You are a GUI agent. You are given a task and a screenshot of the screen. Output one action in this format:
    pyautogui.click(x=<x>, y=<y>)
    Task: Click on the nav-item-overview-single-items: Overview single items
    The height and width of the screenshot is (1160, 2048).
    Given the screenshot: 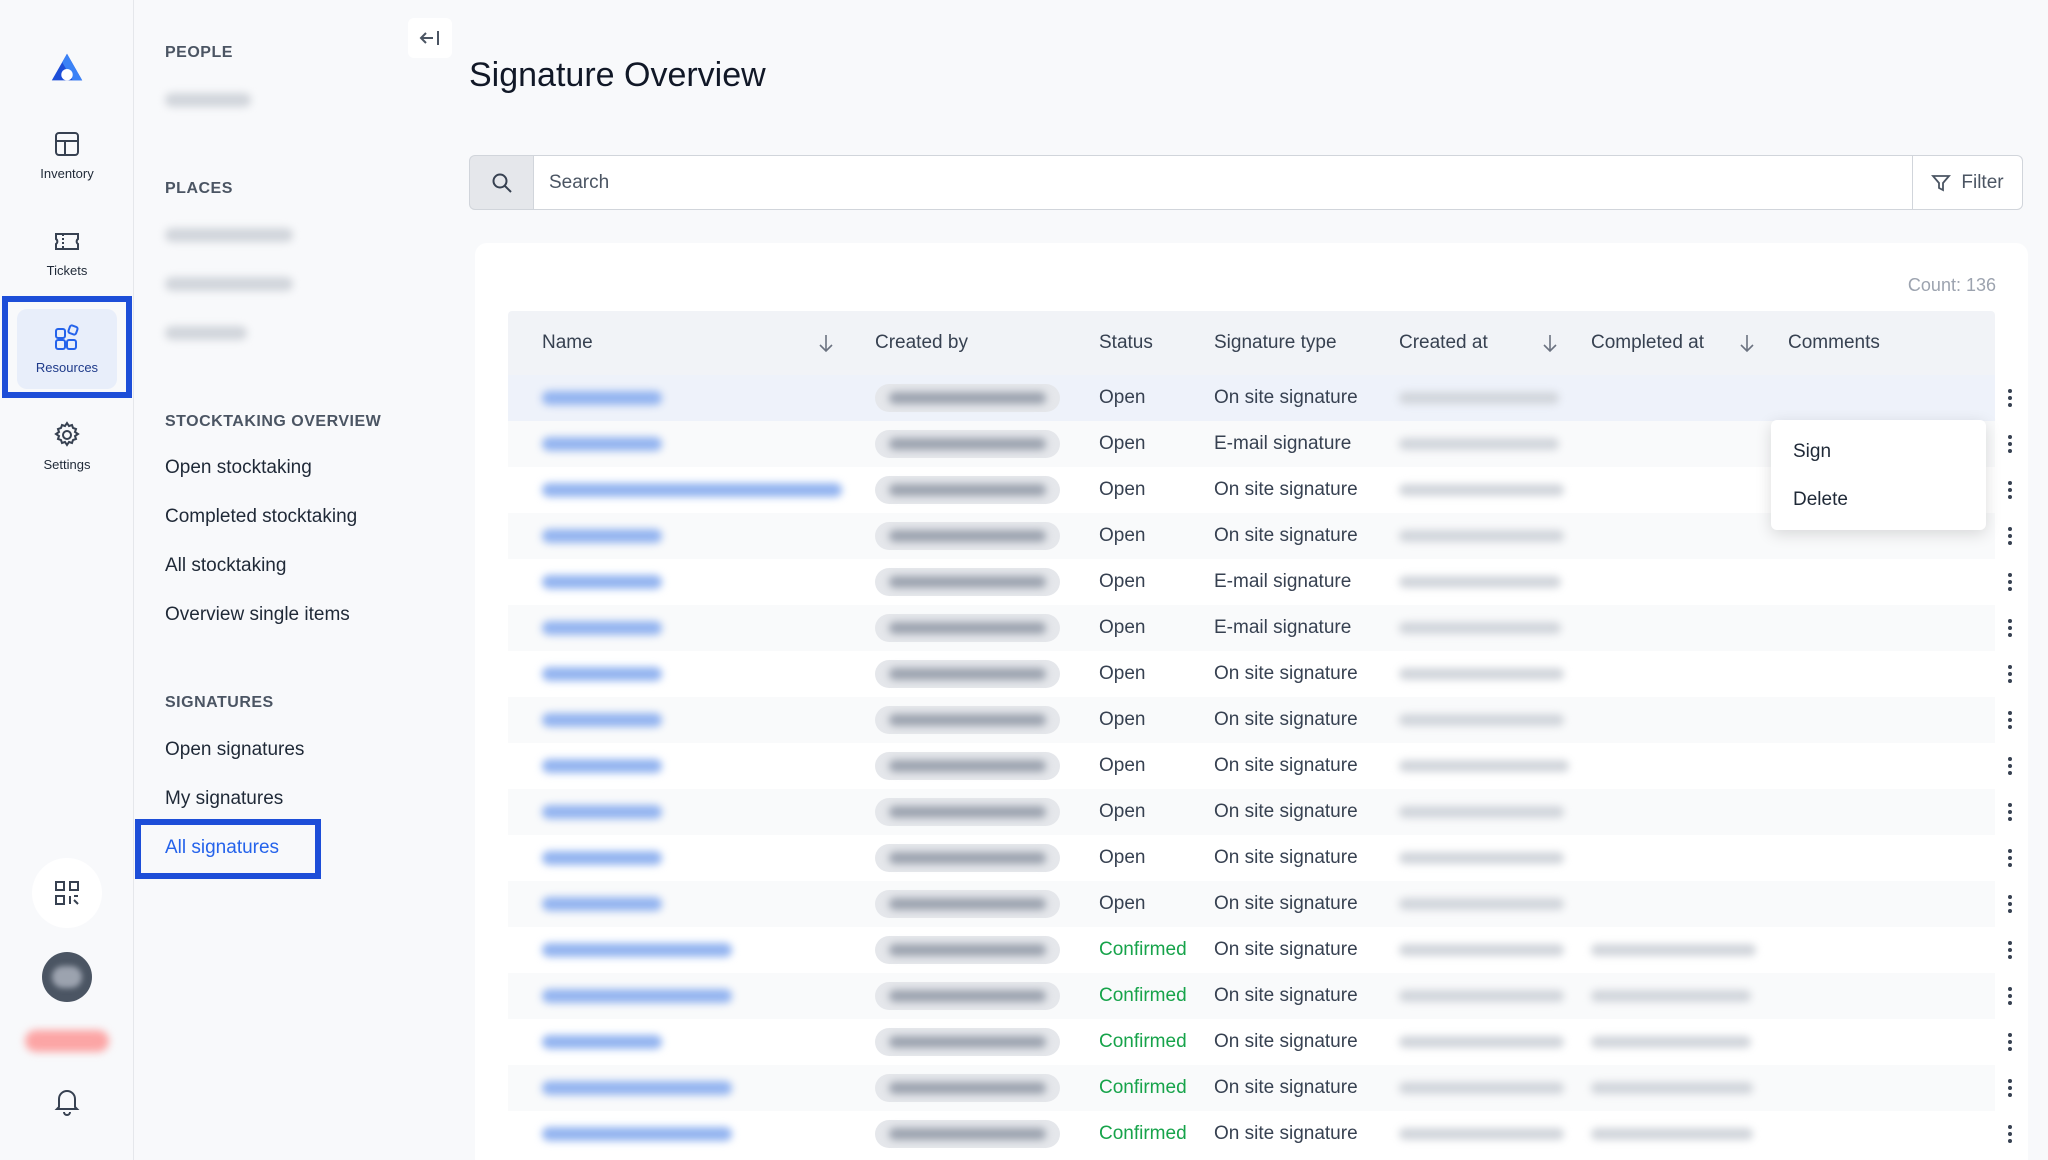 What is the action you would take?
    pyautogui.click(x=257, y=615)
    